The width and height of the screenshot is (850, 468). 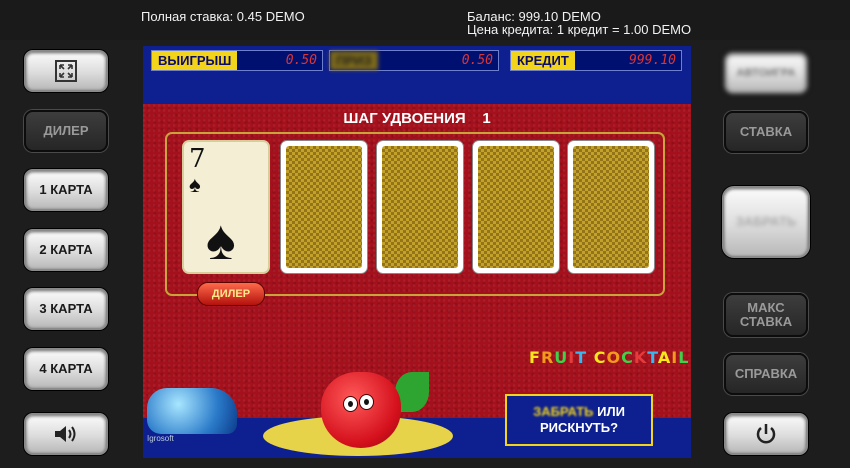 I want to click on win-display: ВЫИГРЫШ 0.50, so click(x=237, y=60).